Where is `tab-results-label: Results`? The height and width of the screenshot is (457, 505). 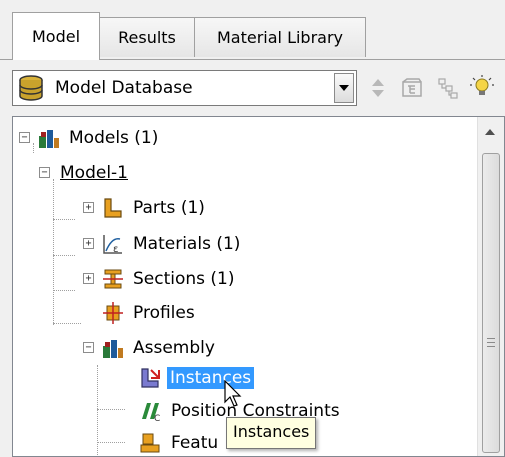
tab-results-label: Results is located at coordinates (147, 37).